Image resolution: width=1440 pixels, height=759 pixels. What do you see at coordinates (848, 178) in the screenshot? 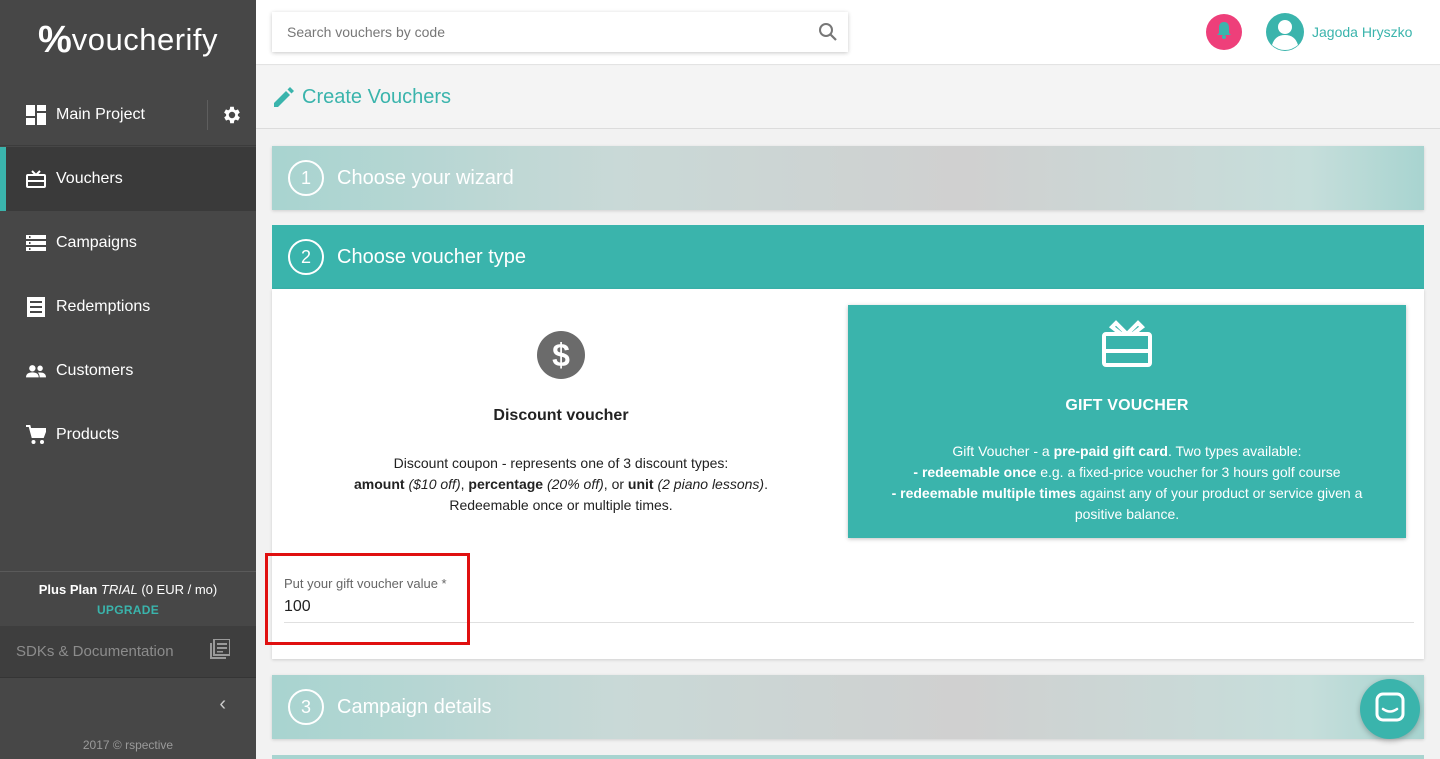
I see `step-1-header: 1 Choose your wizard` at bounding box center [848, 178].